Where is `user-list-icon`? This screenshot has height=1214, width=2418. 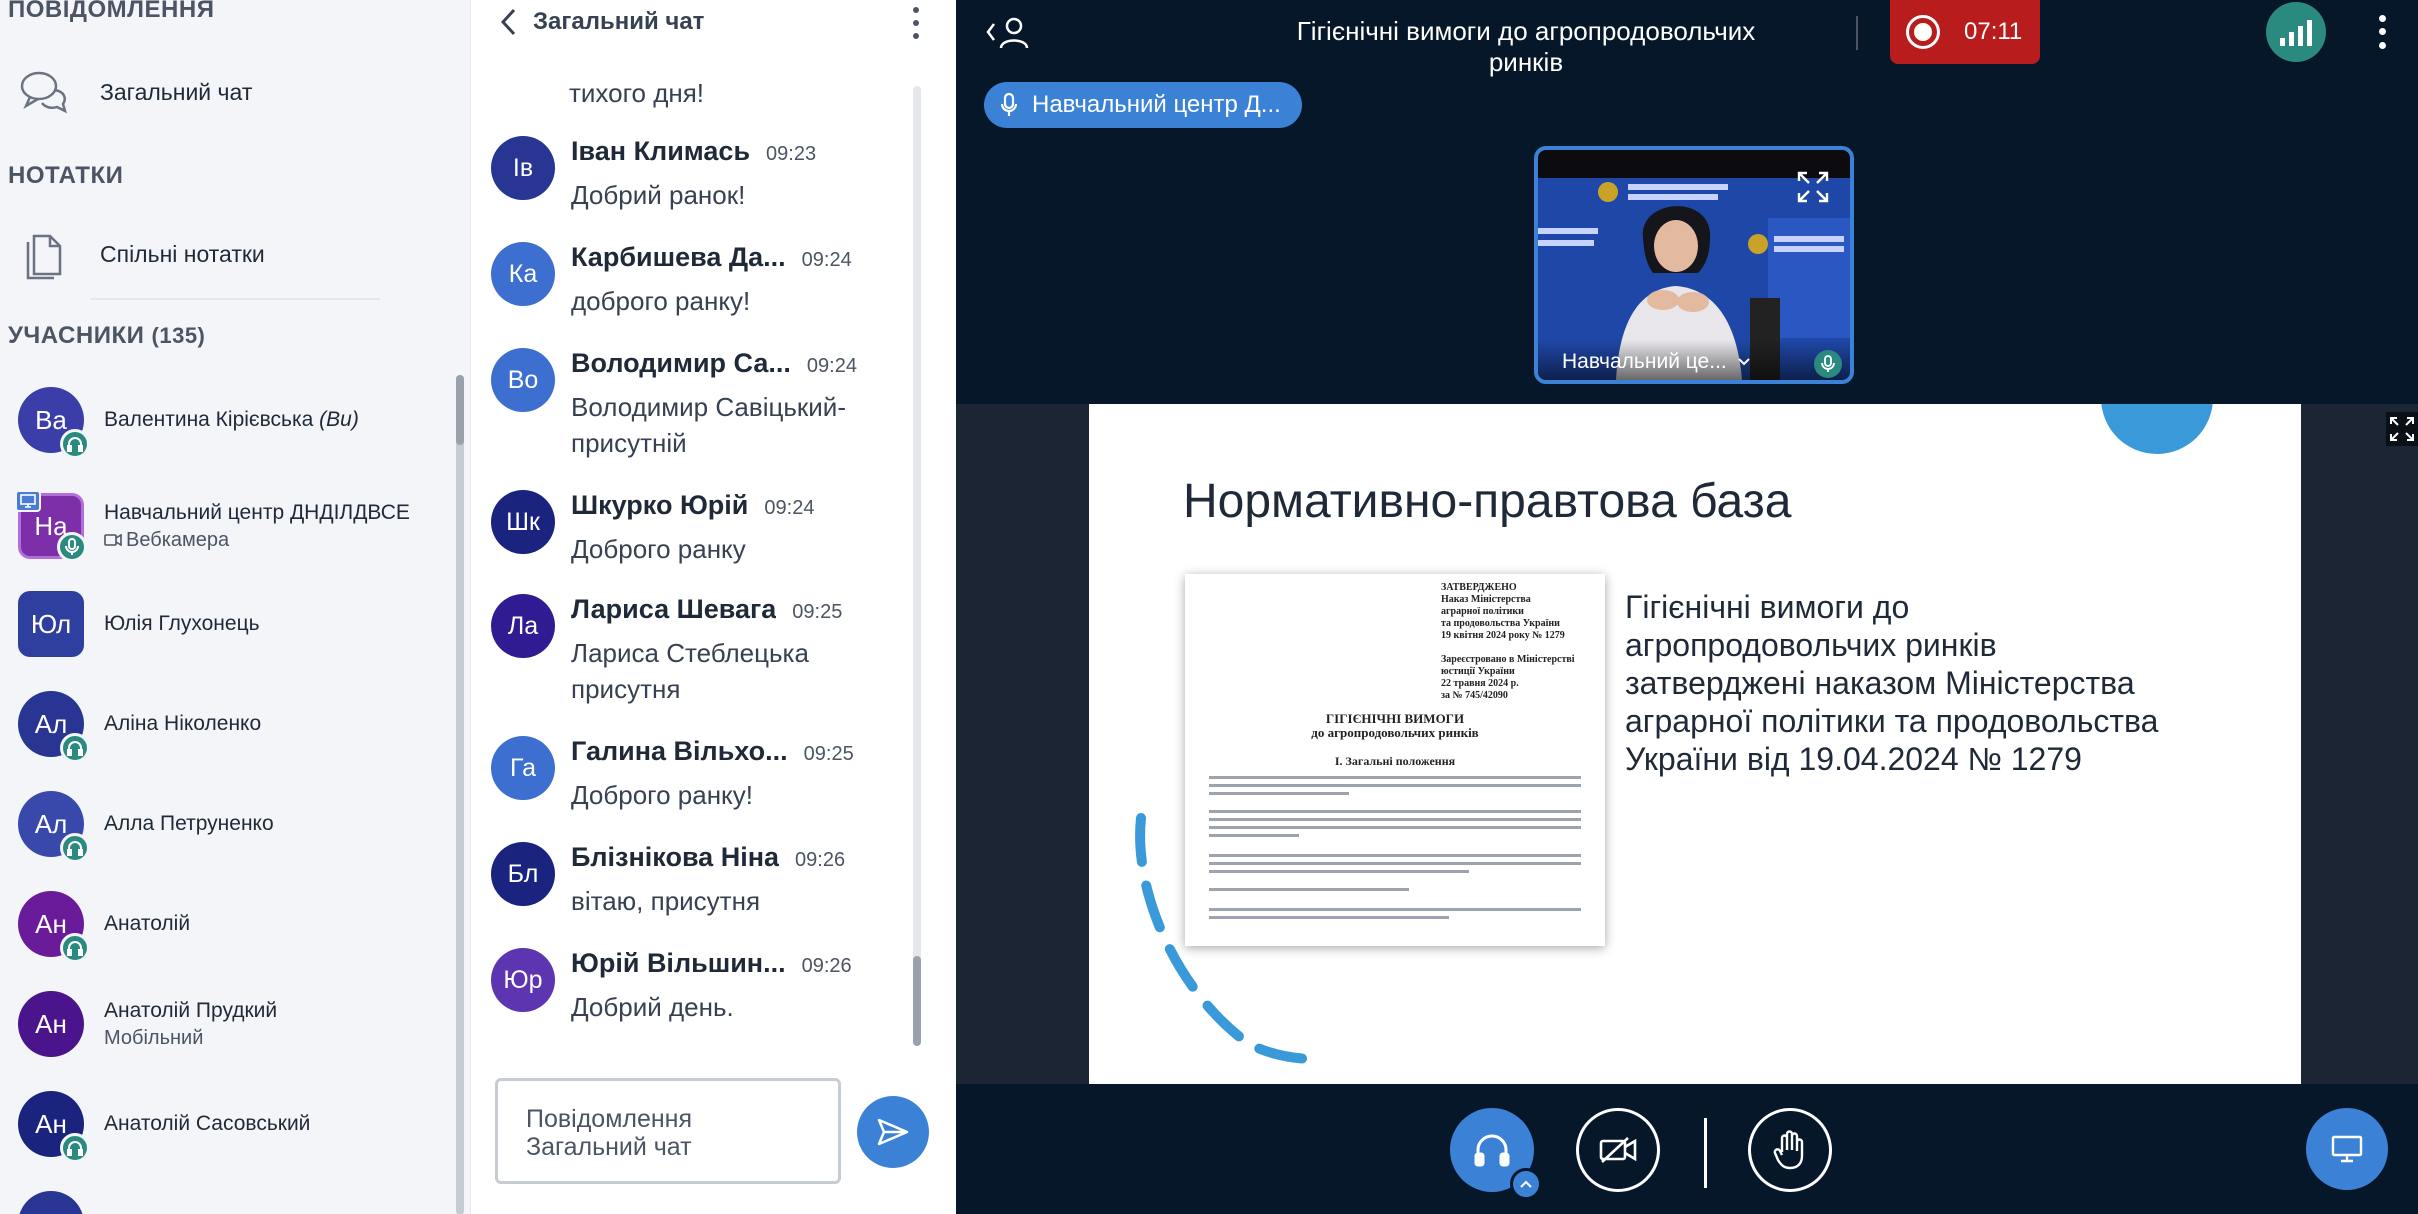 user-list-icon is located at coordinates (1007, 33).